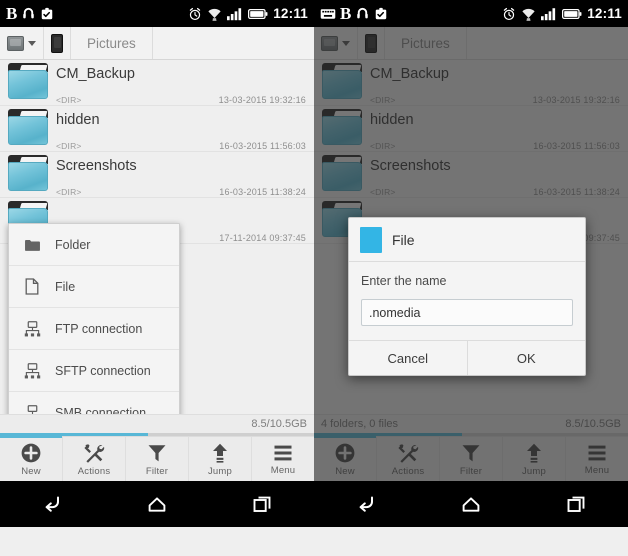  What do you see at coordinates (283, 459) in the screenshot?
I see `toolbar-button-menu: Menu` at bounding box center [283, 459].